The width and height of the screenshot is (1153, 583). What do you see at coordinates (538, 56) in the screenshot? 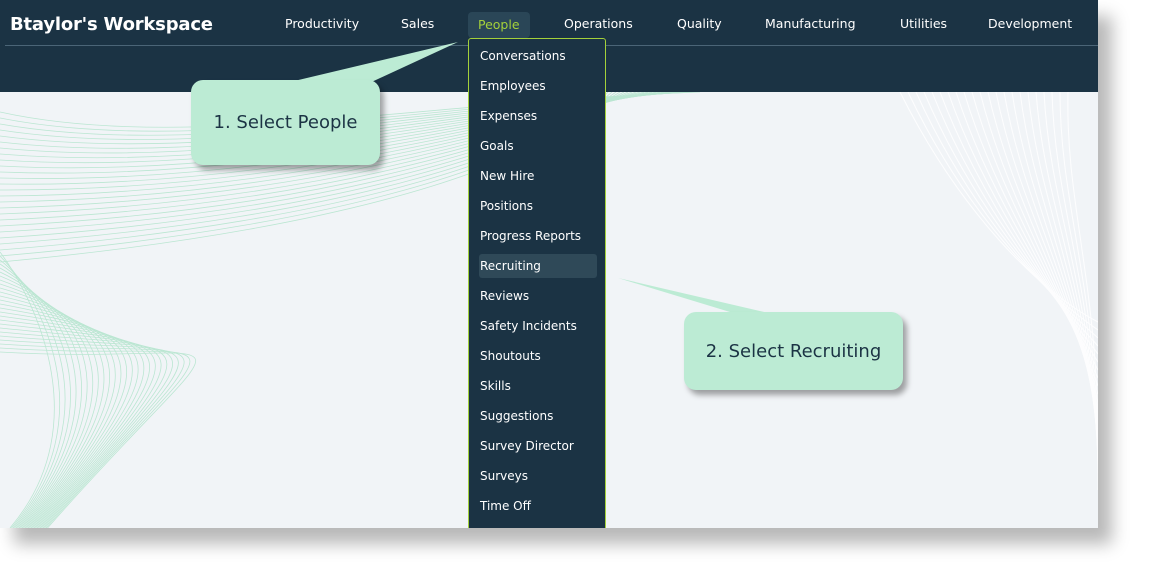
I see `menu-item-conversations: Conversations` at bounding box center [538, 56].